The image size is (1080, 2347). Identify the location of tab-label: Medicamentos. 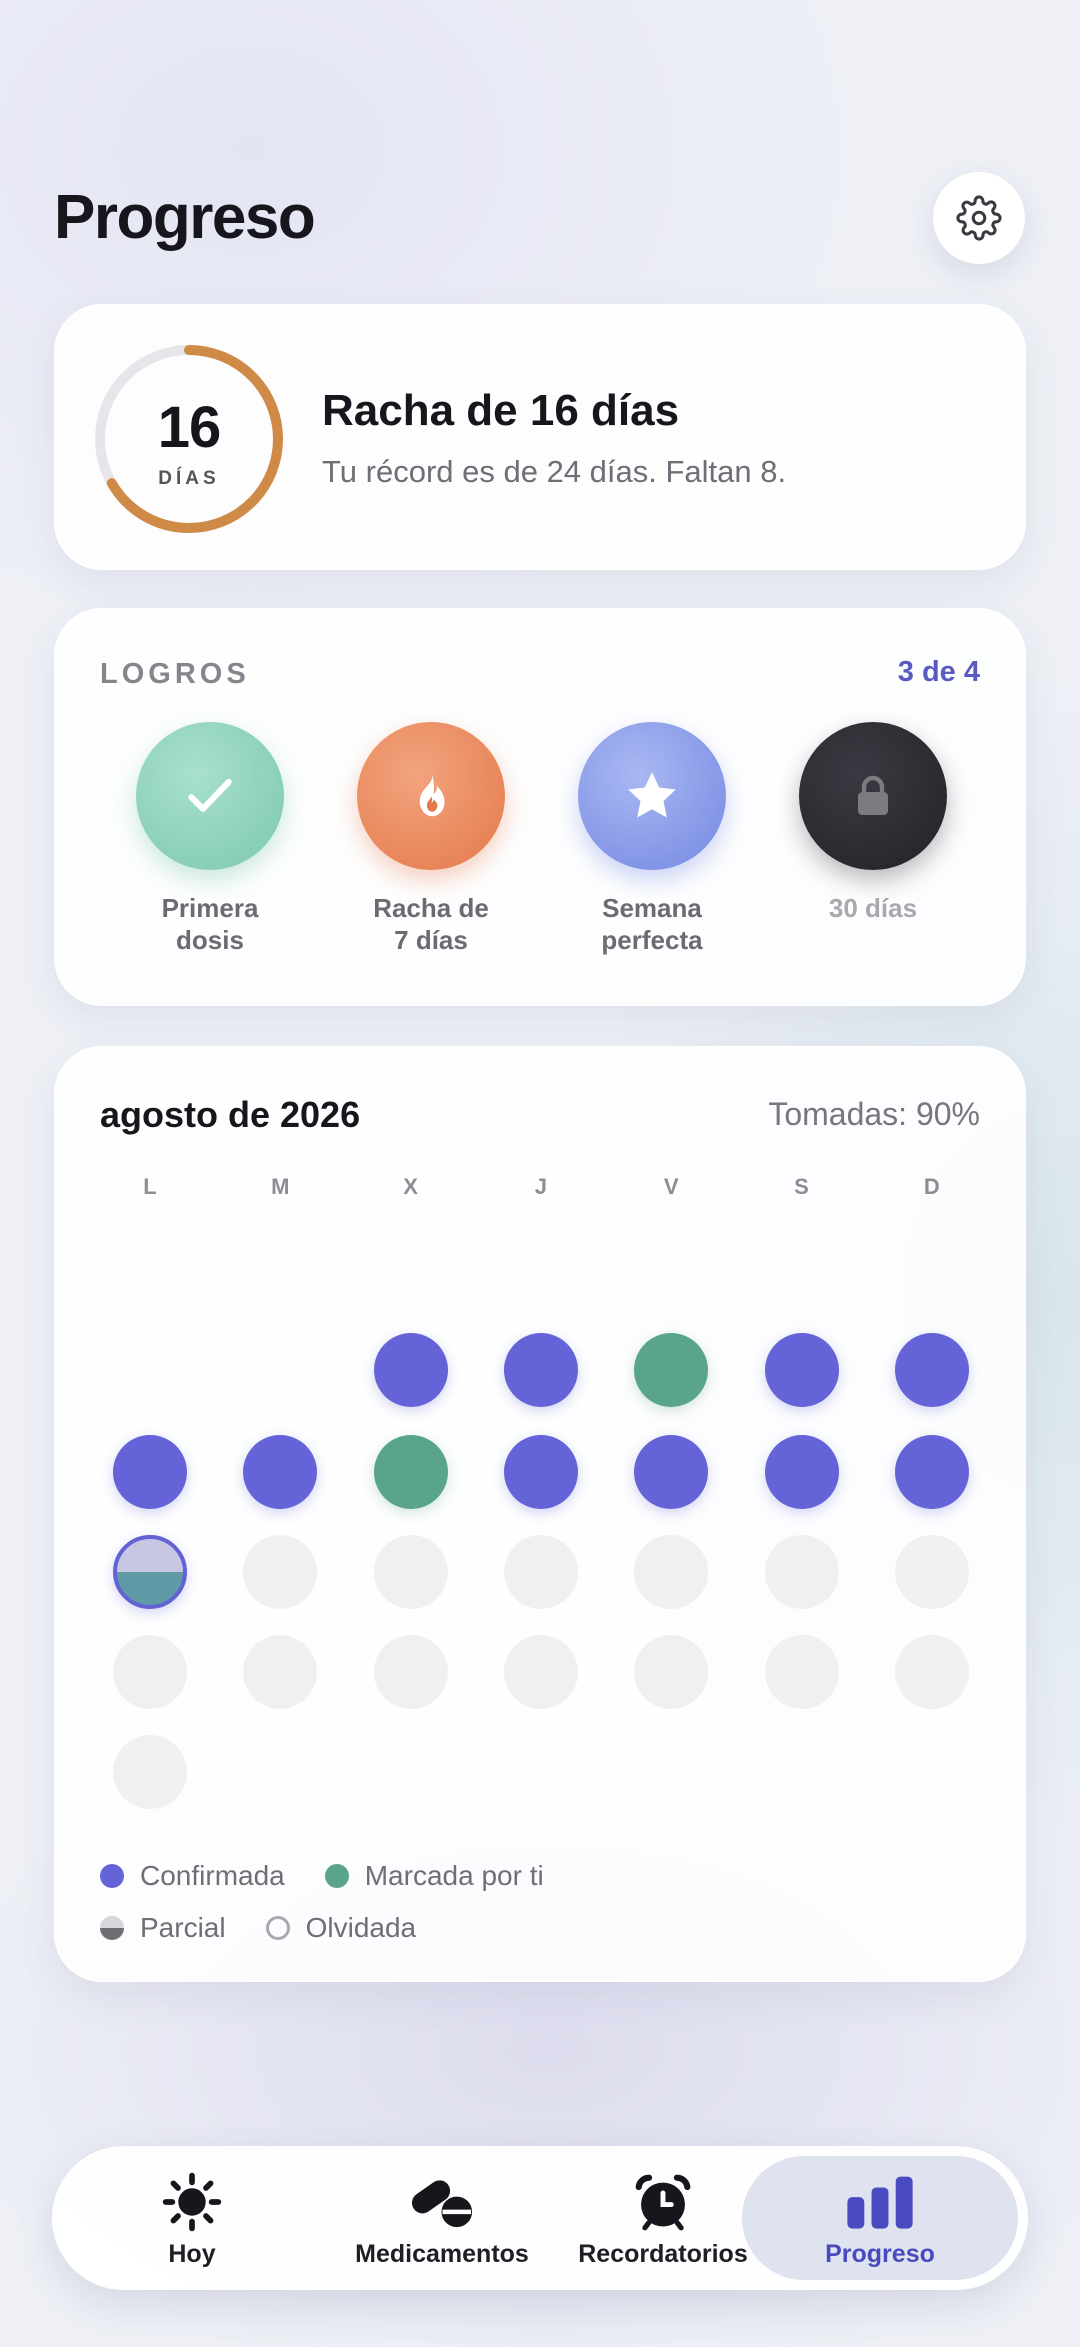
(442, 2254).